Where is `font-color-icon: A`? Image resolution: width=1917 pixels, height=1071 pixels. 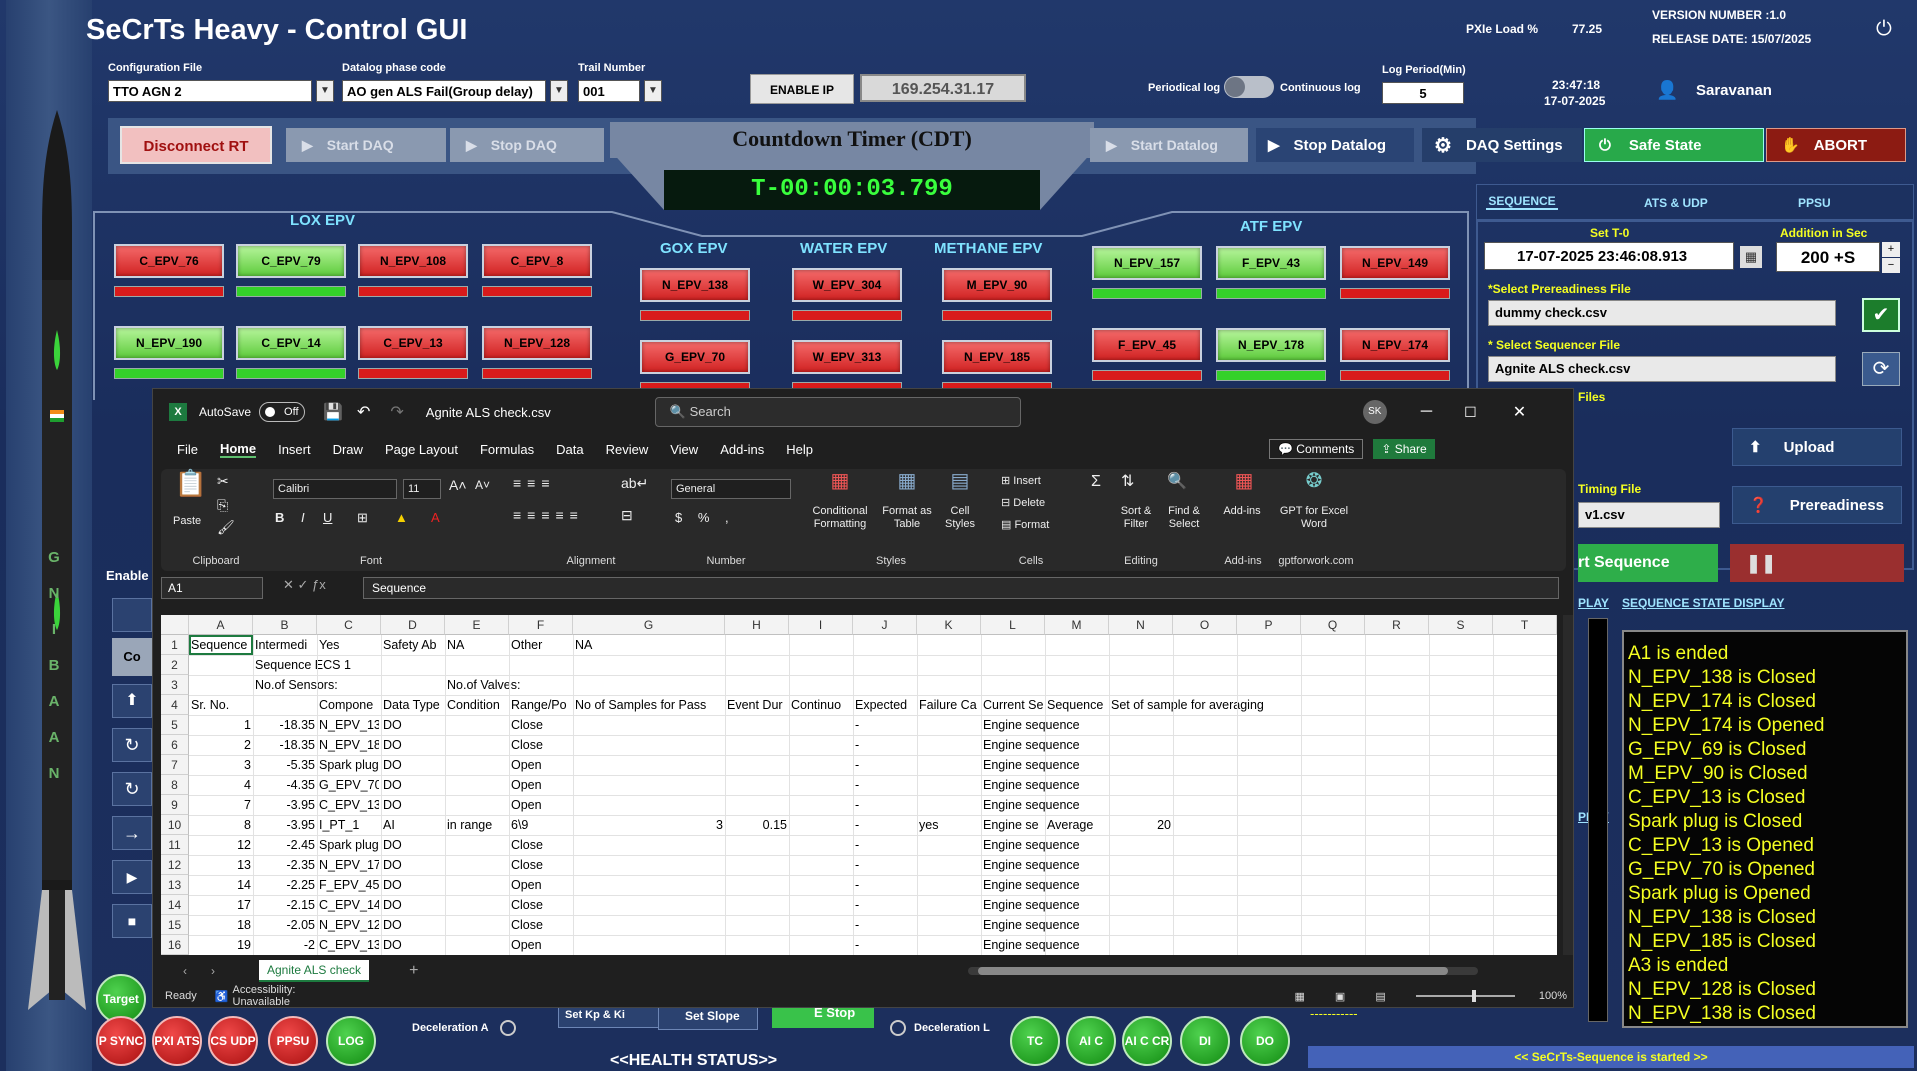
font-color-icon: A is located at coordinates (435, 517).